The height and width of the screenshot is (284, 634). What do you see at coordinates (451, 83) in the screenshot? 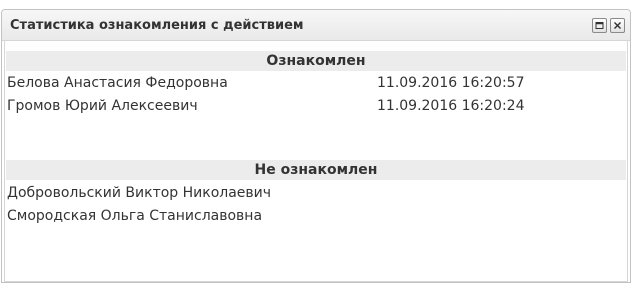
I see `acquaintance-date: 11.09.2016 16:20:57` at bounding box center [451, 83].